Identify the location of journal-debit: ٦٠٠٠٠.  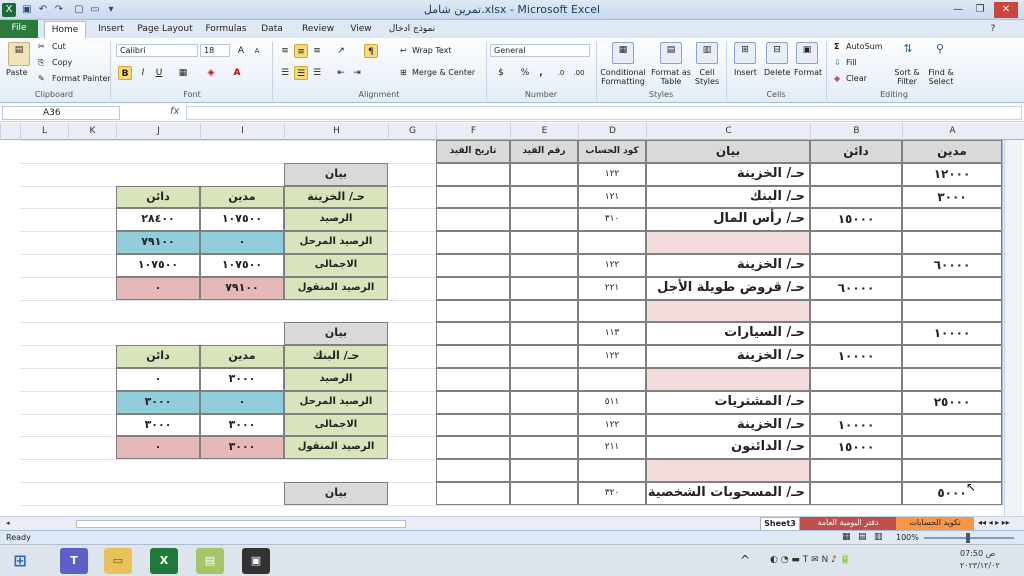
(952, 265).